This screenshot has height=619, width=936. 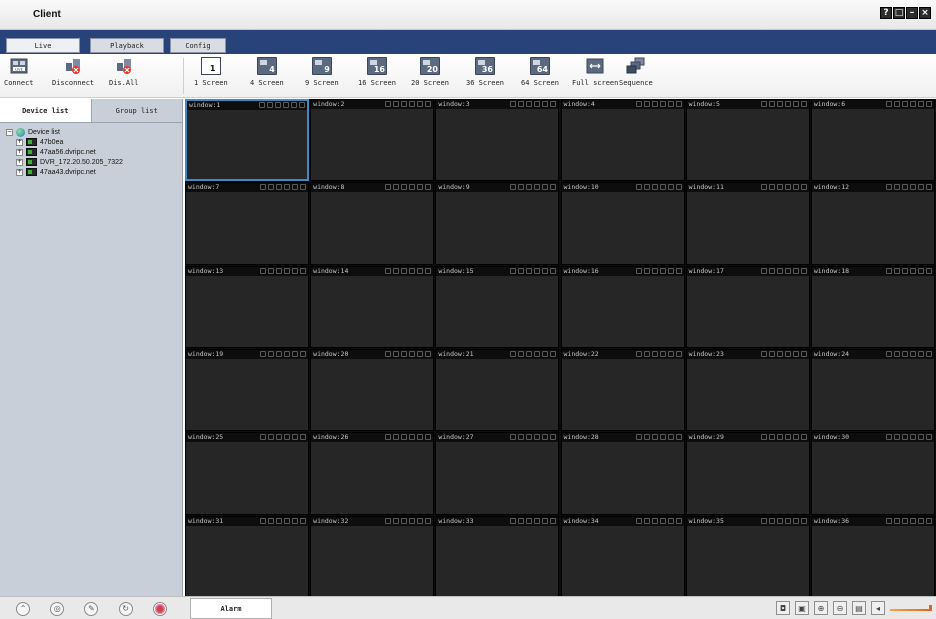 What do you see at coordinates (859, 608) in the screenshot?
I see `playback-icon: ▤` at bounding box center [859, 608].